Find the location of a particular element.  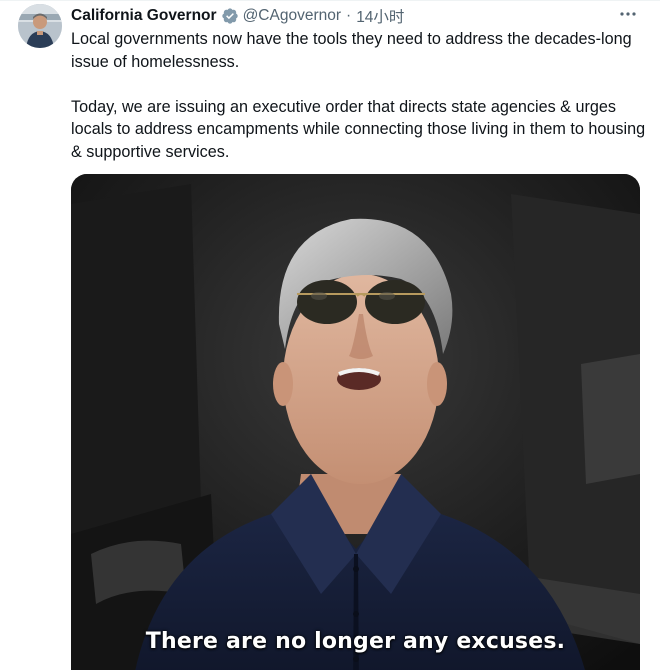

avatar-image is located at coordinates (40, 26).